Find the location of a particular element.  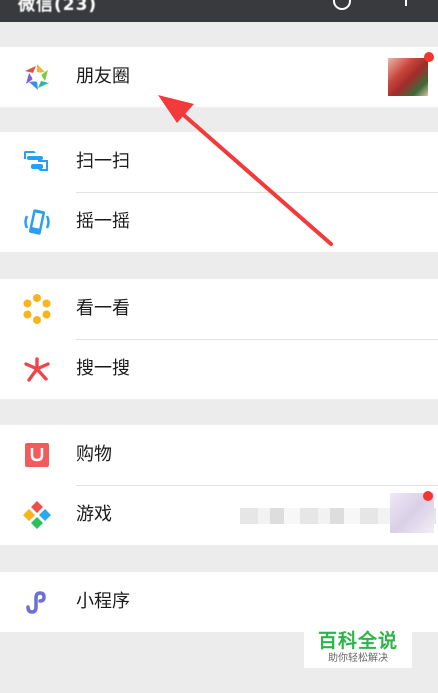

annotation-arrow-icon is located at coordinates (245, 170).